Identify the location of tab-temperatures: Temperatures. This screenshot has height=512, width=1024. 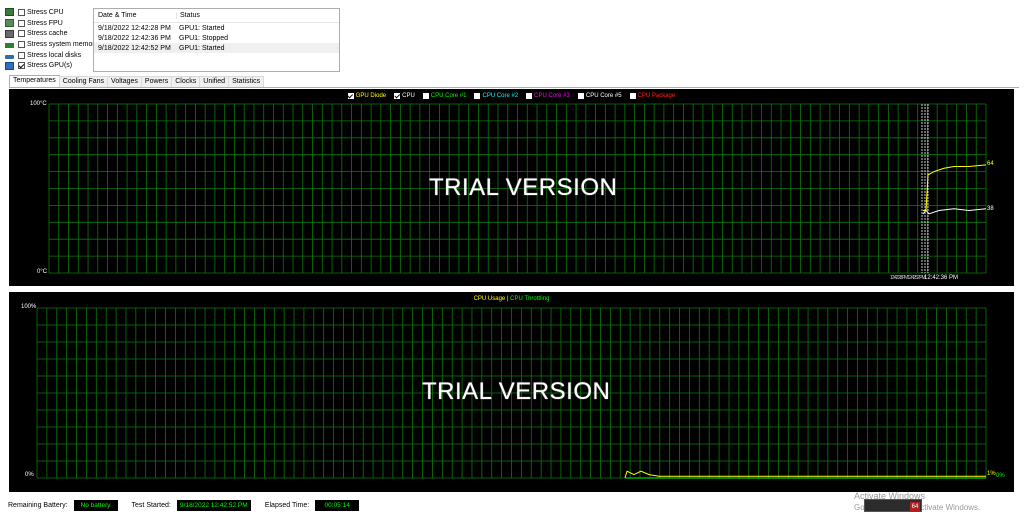
(34, 81).